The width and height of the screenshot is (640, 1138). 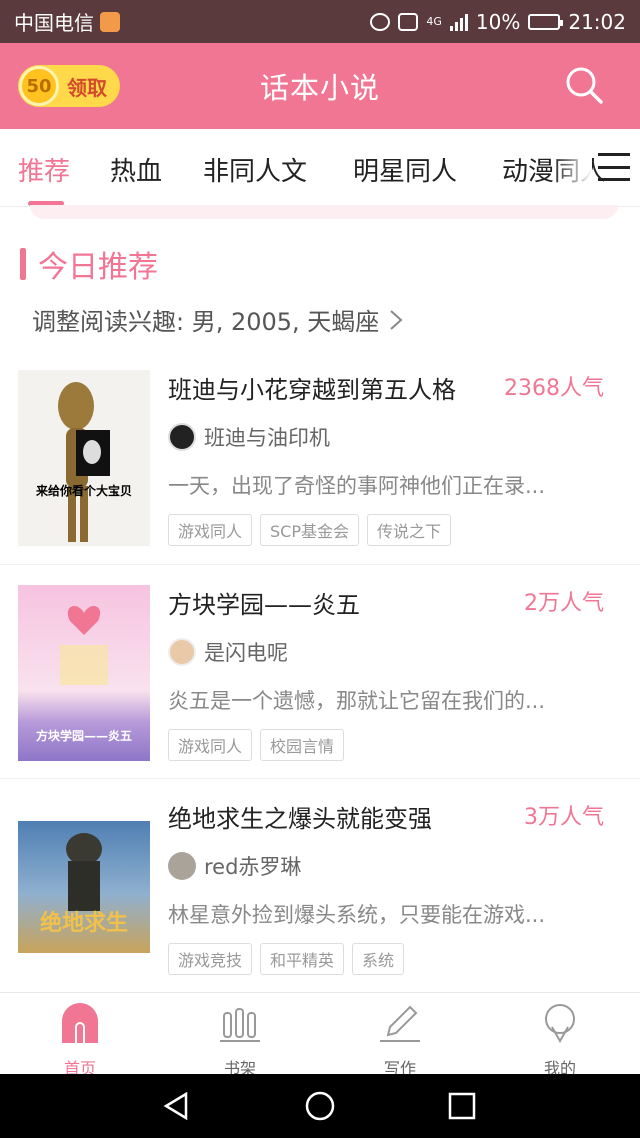 I want to click on book-title: 绝地求生之爆头就能变强, so click(x=300, y=819).